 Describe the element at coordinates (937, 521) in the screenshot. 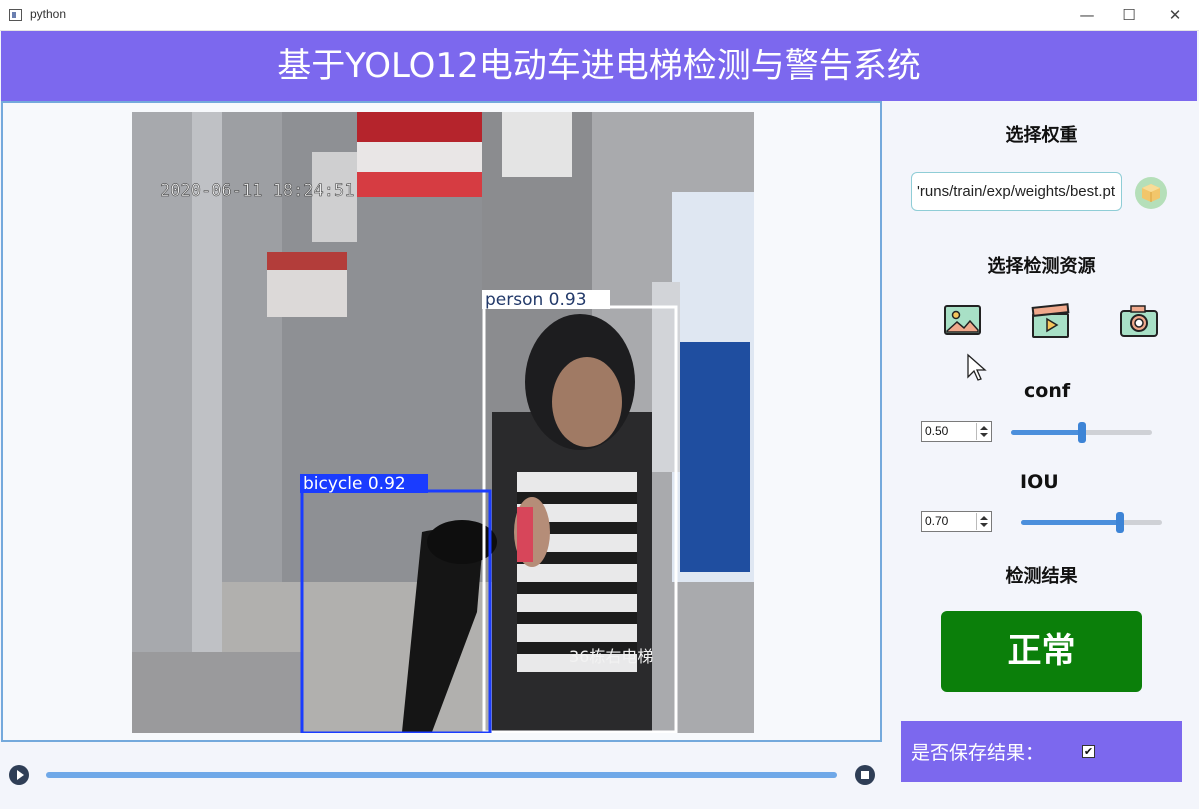

I see `iou-value: 0.70` at that location.